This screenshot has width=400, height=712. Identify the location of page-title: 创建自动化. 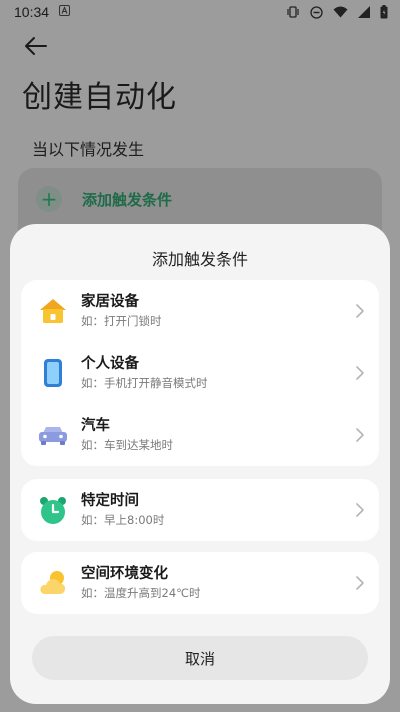
(99, 97).